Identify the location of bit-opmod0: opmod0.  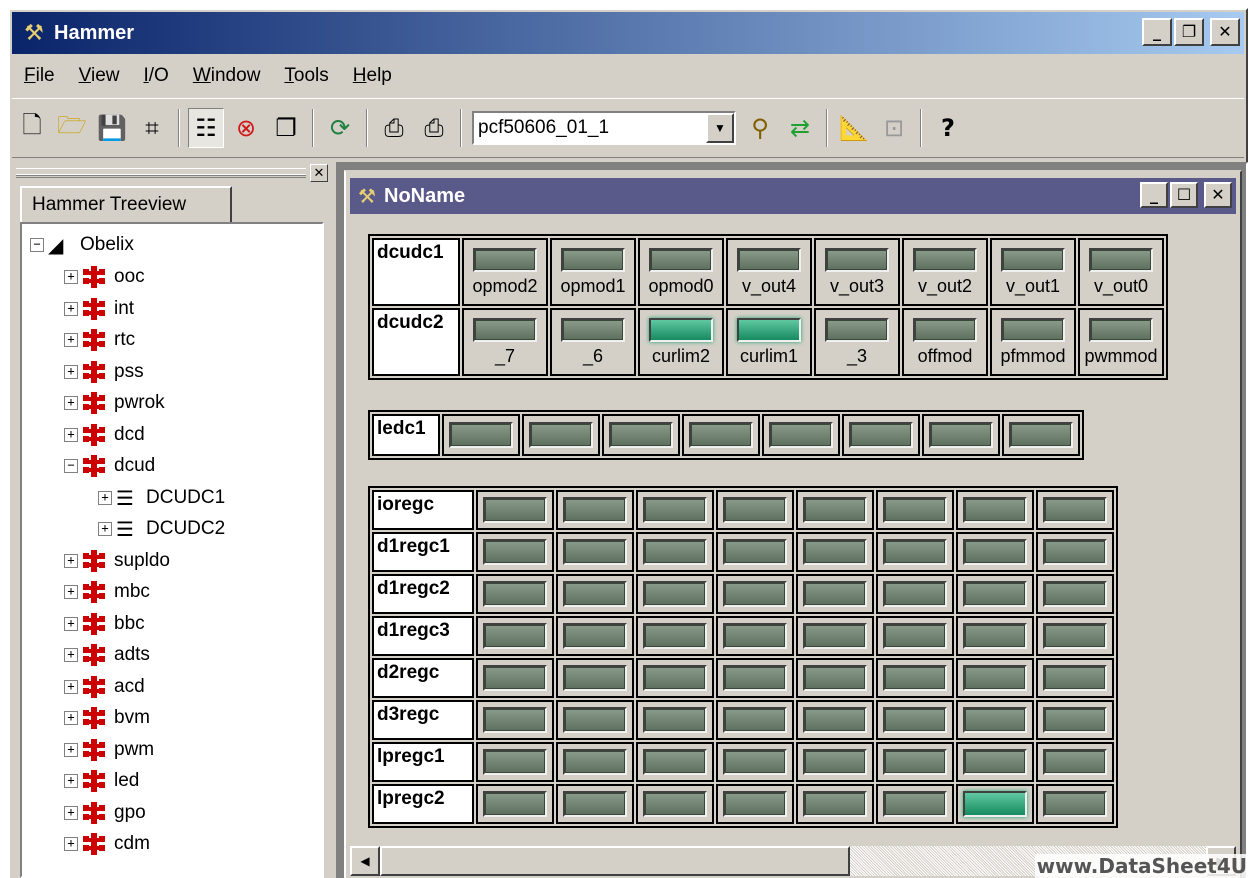
(681, 272).